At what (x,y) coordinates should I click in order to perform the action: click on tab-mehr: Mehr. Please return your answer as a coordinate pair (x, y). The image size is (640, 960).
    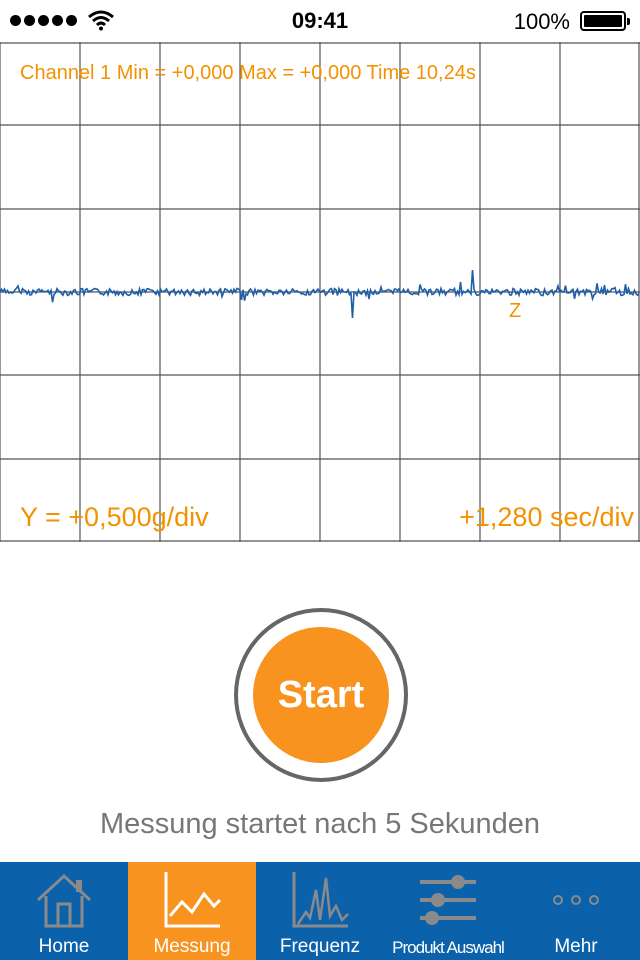
    Looking at the image, I should click on (576, 911).